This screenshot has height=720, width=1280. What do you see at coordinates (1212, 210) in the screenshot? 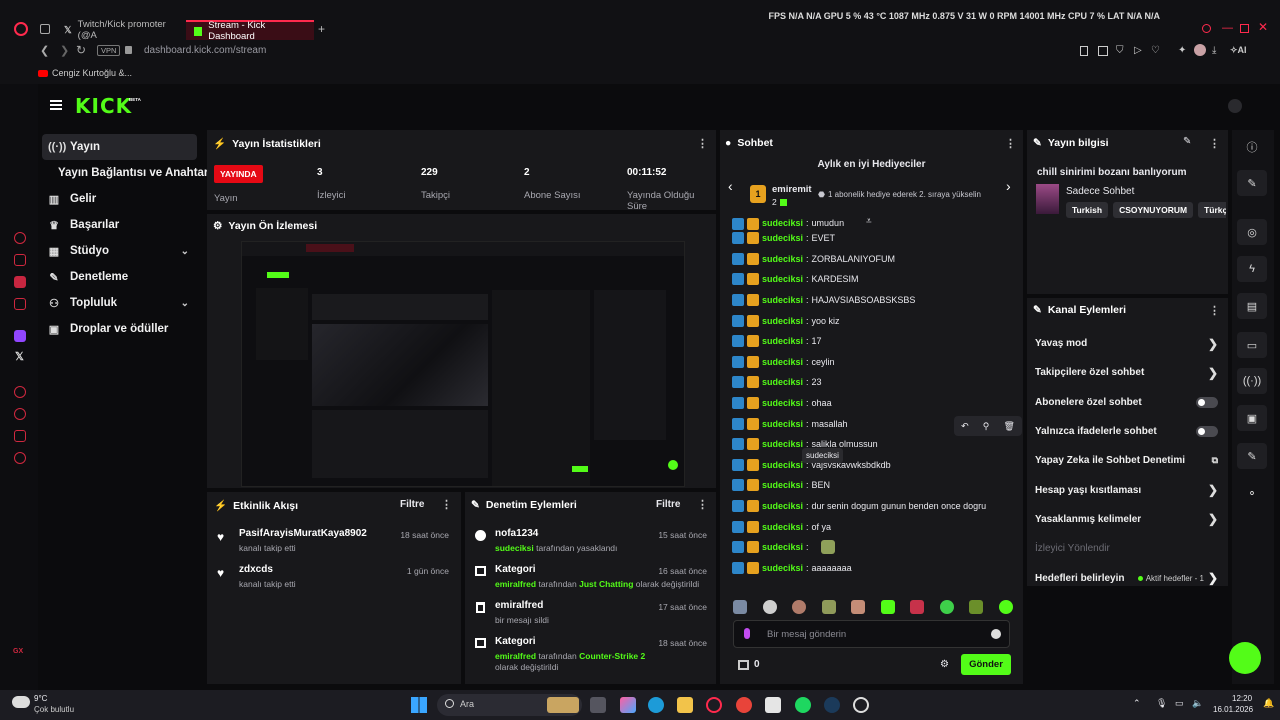
I see `tag: Türkç` at bounding box center [1212, 210].